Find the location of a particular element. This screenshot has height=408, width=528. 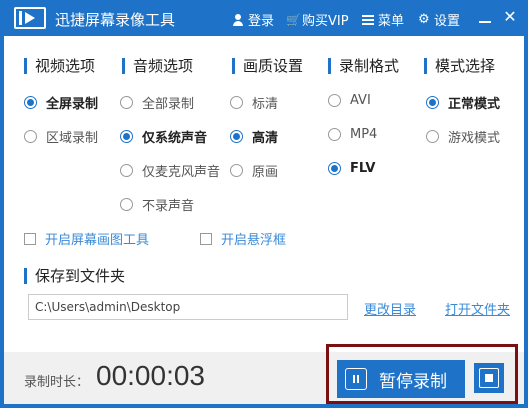

cart-icon: 🛒 is located at coordinates (293, 19).